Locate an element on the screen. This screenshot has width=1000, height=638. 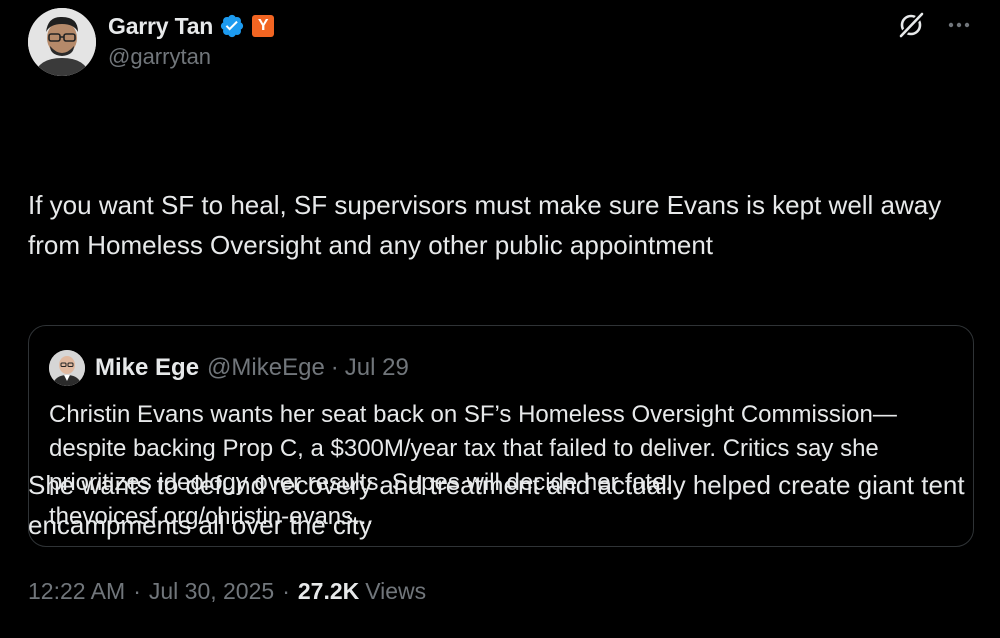
tweet-time: 12:22 AM is located at coordinates (76, 591).